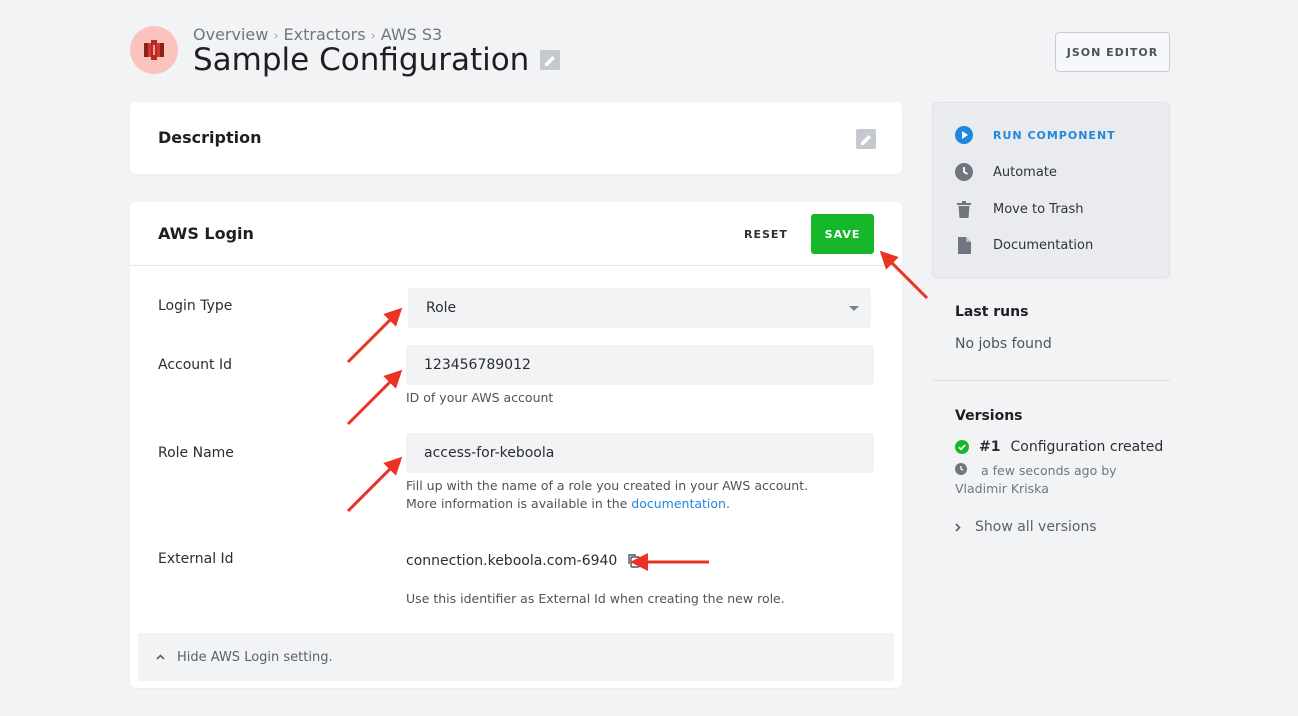 The height and width of the screenshot is (716, 1298). What do you see at coordinates (489, 453) in the screenshot?
I see `role-name-value: access-for-keboola` at bounding box center [489, 453].